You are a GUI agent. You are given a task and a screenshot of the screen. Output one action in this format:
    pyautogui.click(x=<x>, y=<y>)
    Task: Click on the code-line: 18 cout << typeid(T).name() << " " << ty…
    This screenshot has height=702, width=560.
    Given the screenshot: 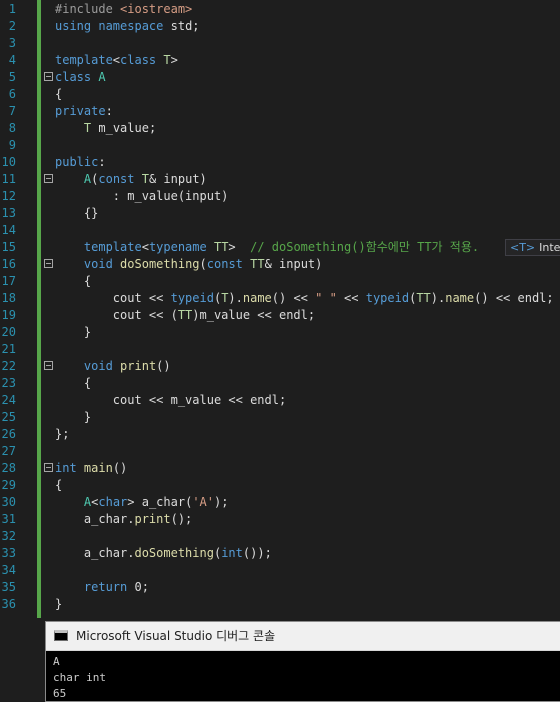 What is the action you would take?
    pyautogui.click(x=280, y=298)
    